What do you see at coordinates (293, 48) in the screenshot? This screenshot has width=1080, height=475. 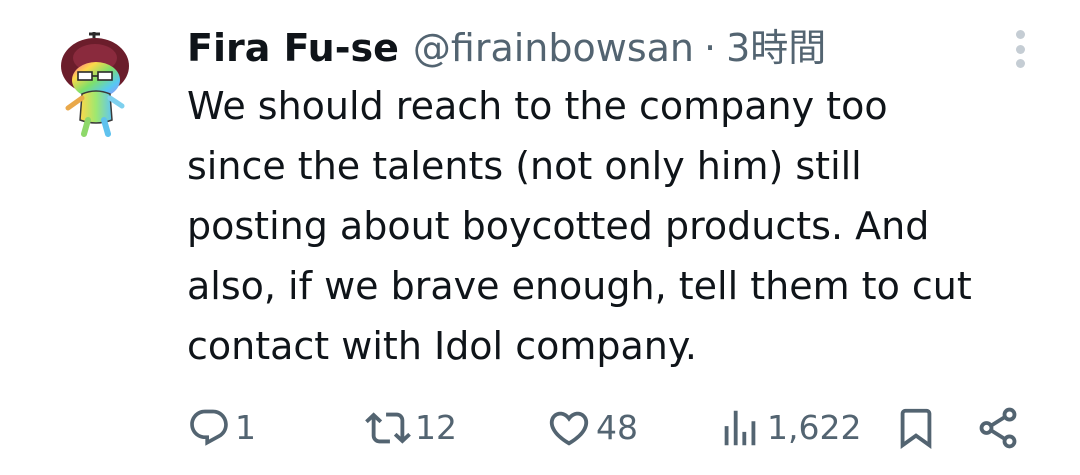 I see `author-name: Fira Fu-se` at bounding box center [293, 48].